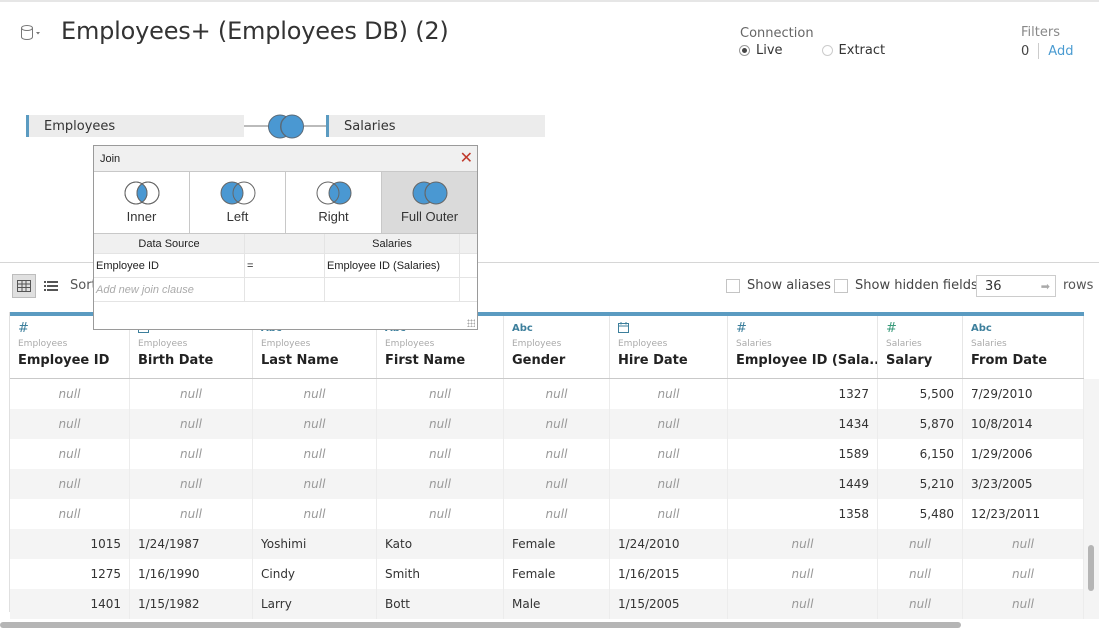 Image resolution: width=1099 pixels, height=633 pixels. Describe the element at coordinates (471, 323) in the screenshot. I see `resize-grip-icon` at that location.